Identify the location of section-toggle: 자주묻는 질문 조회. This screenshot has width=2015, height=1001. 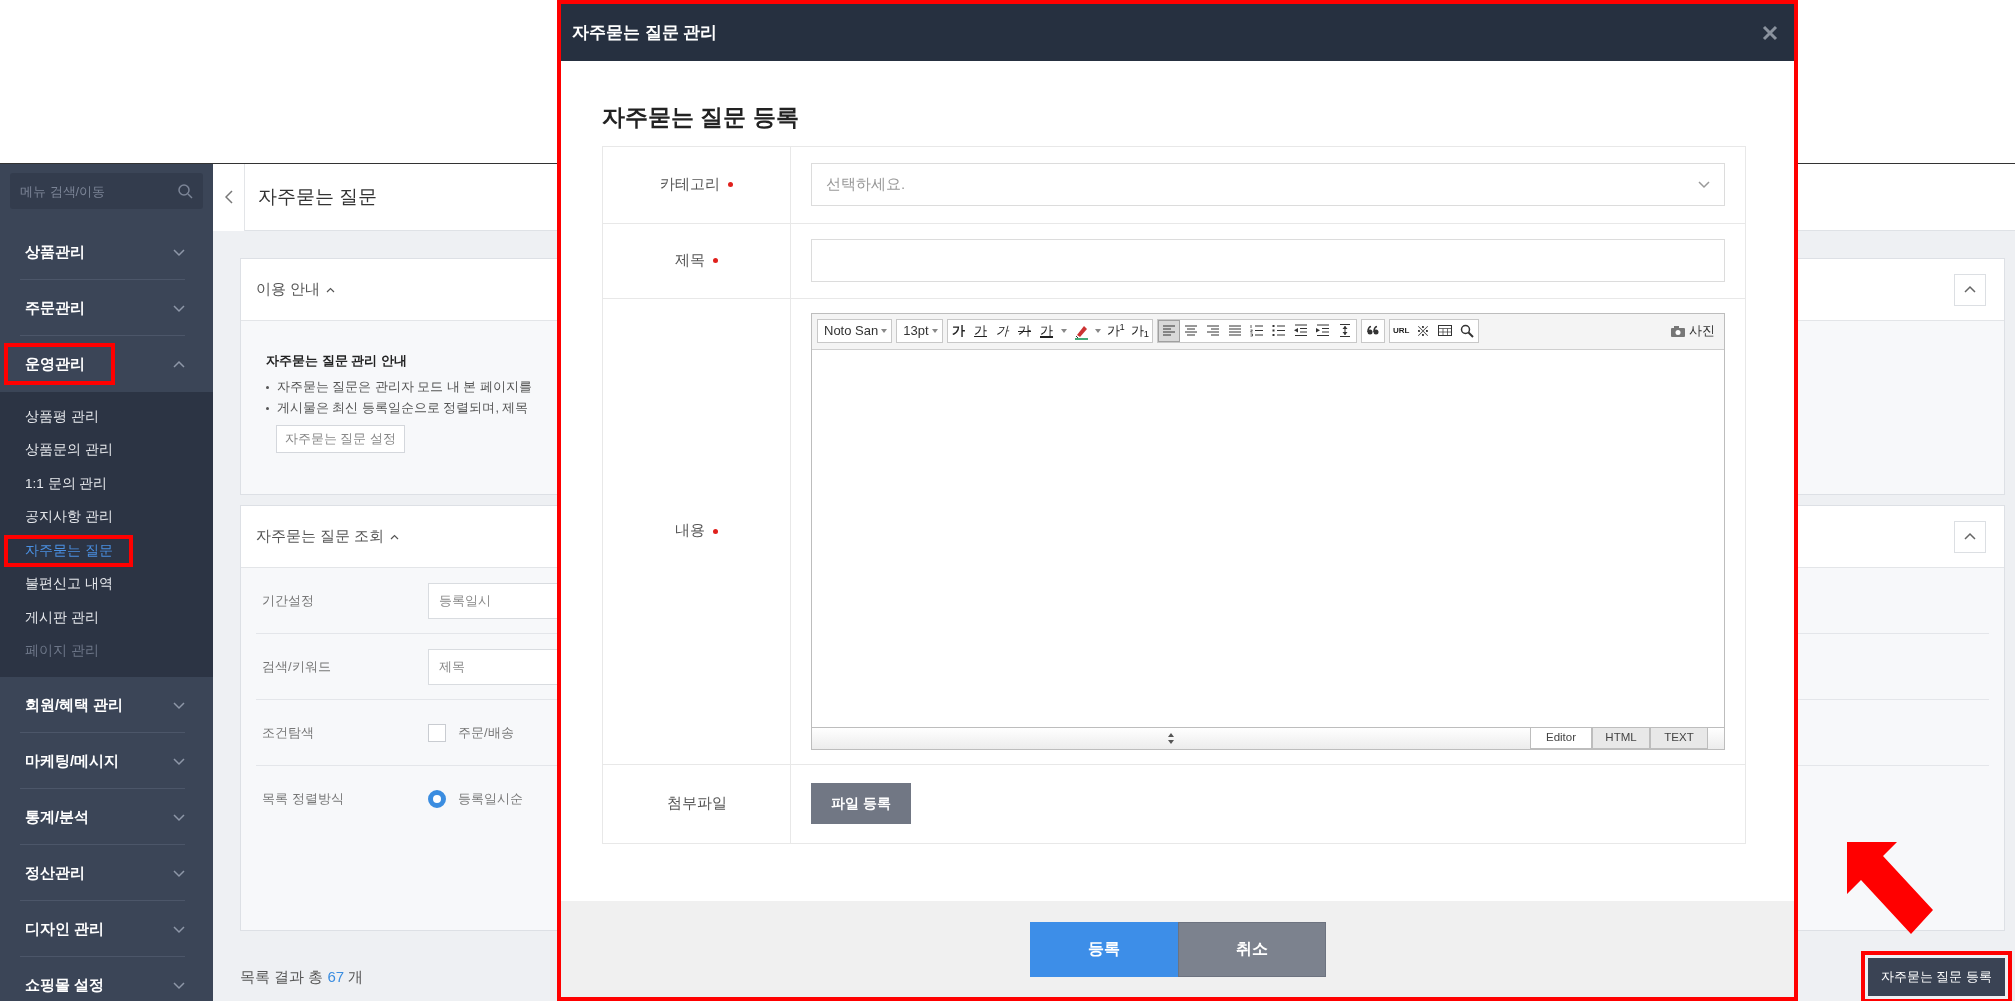
(328, 536).